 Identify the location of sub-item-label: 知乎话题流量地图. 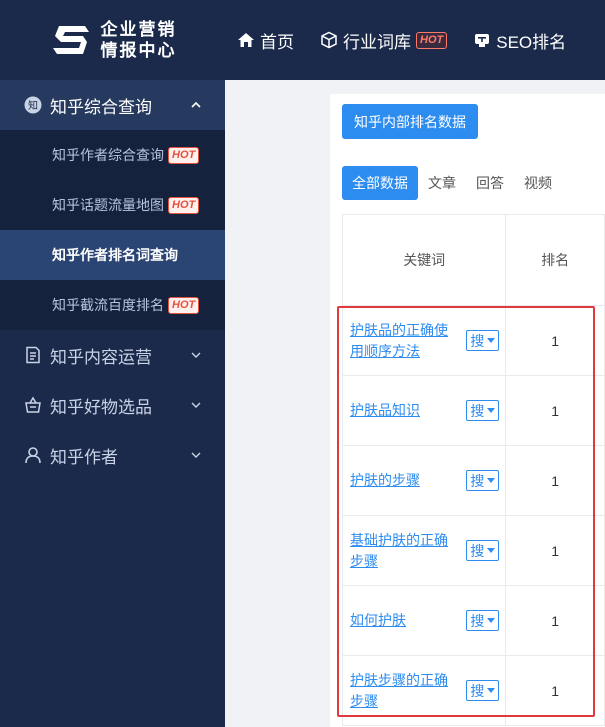
(108, 205).